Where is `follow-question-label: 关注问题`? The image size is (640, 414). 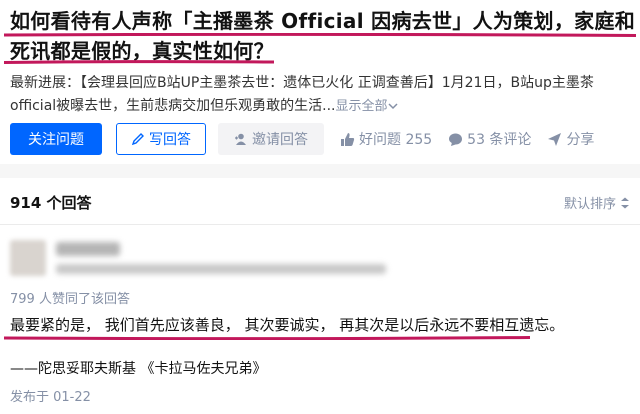
follow-question-label: 关注问题 is located at coordinates (56, 140).